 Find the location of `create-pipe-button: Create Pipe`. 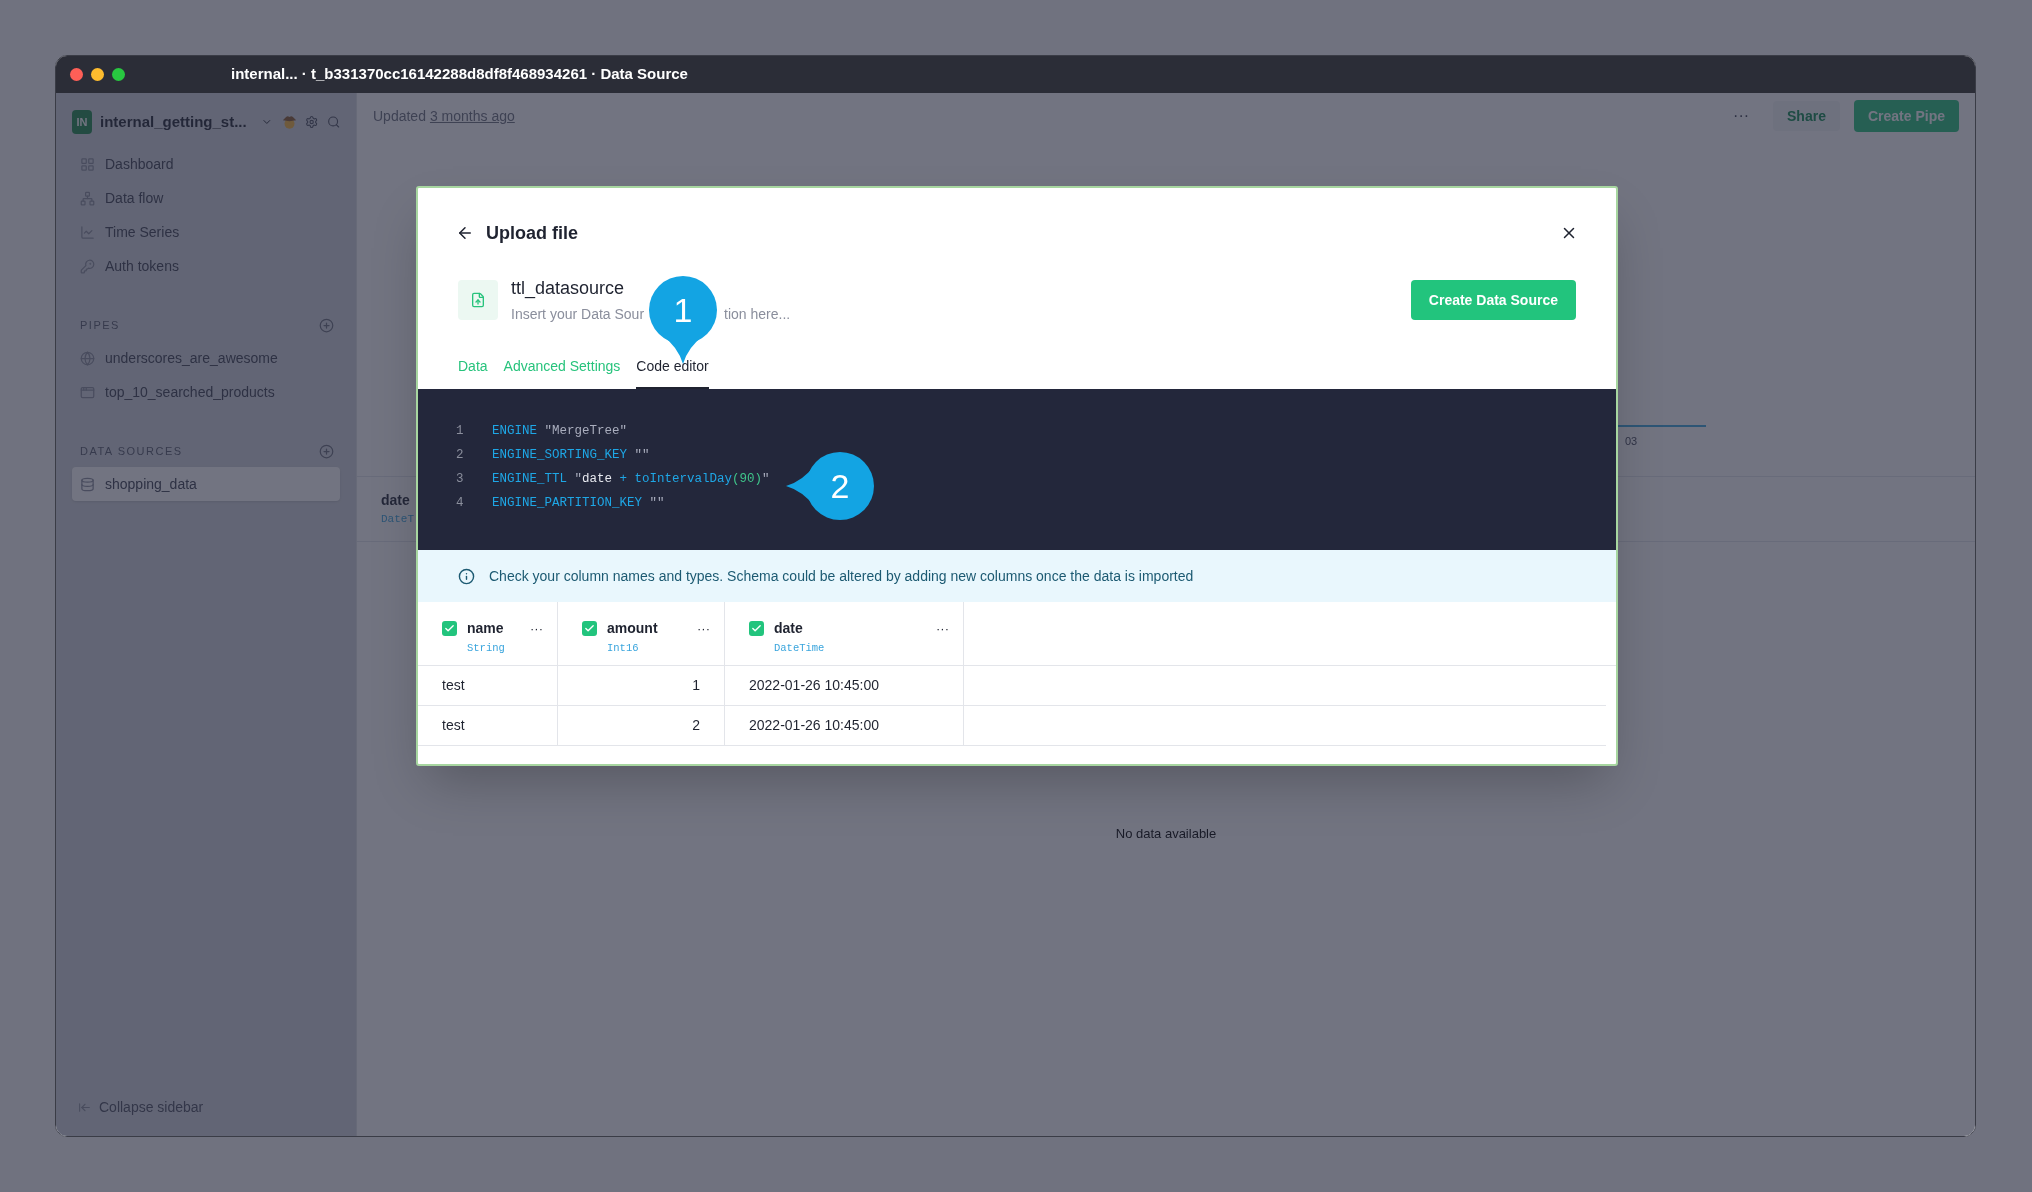

create-pipe-button: Create Pipe is located at coordinates (1906, 116).